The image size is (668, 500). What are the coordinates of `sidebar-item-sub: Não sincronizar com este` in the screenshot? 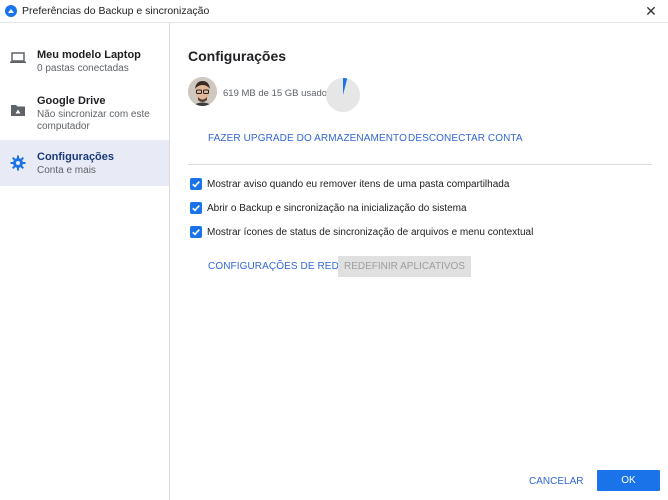 It's located at (93, 114).